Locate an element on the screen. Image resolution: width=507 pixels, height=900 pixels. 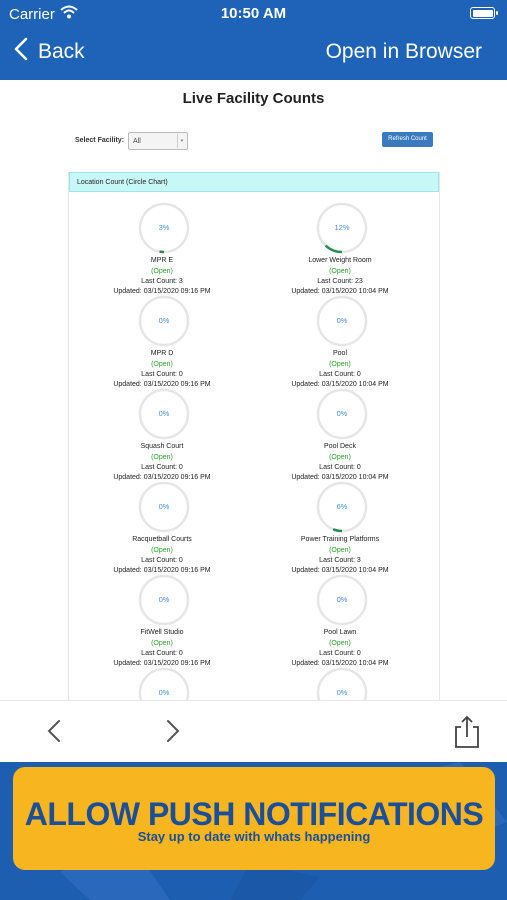
chevron-down-icon: ▾ is located at coordinates (181, 141).